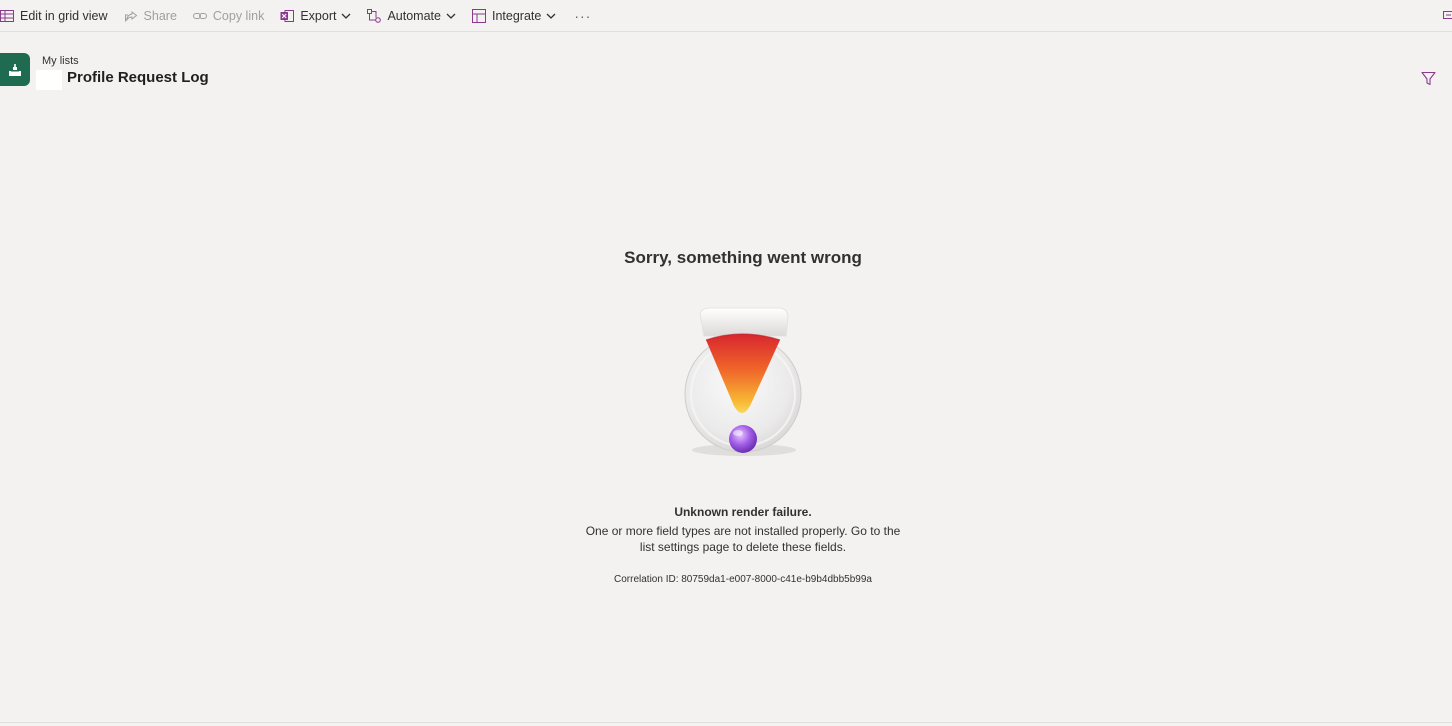 The width and height of the screenshot is (1452, 726). What do you see at coordinates (138, 77) in the screenshot?
I see `page-title: Profile Request Log` at bounding box center [138, 77].